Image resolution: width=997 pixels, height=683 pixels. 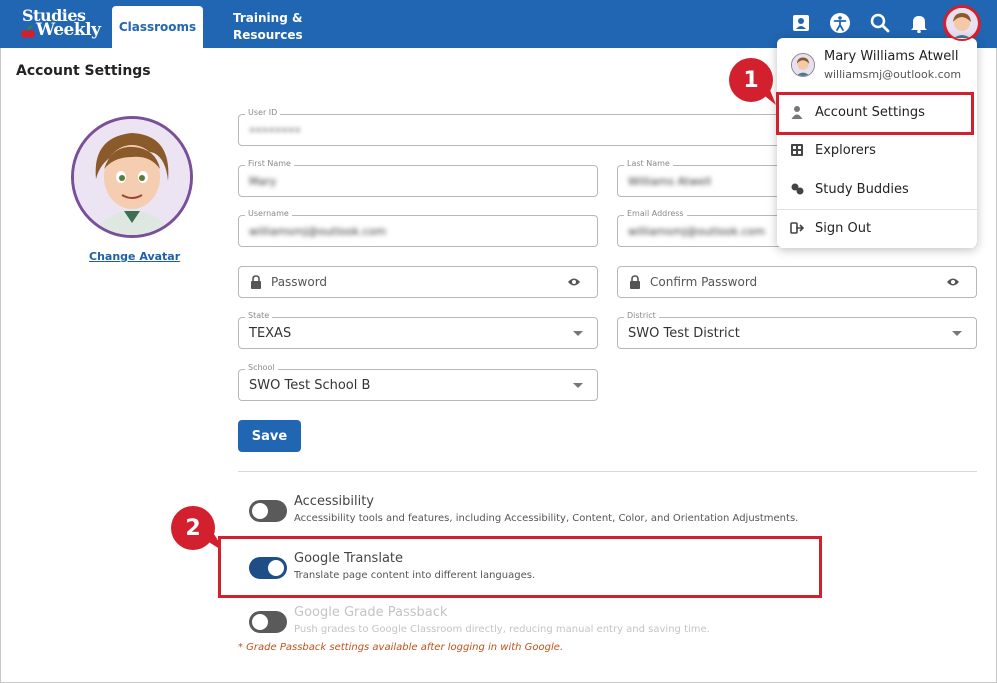 I want to click on study-buddies-icon, so click(x=797, y=189).